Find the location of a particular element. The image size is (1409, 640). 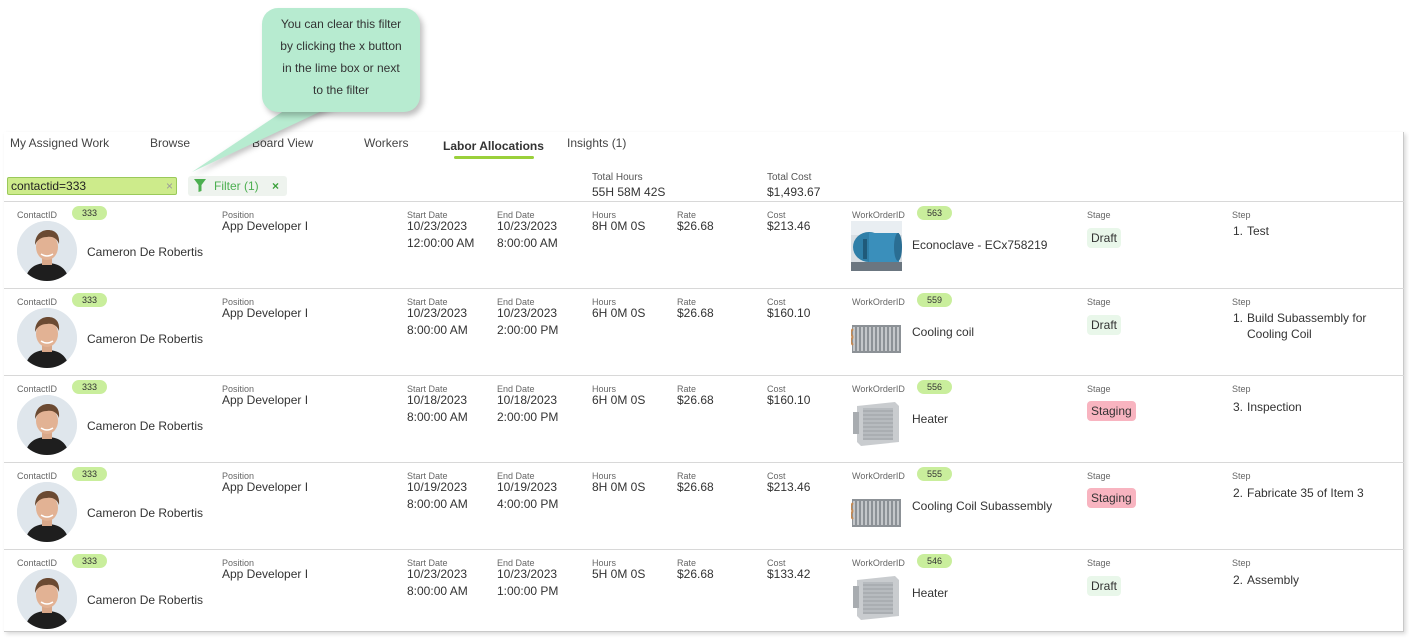

step-text: Build Subassembly for Cooling Coil is located at coordinates (1307, 326).